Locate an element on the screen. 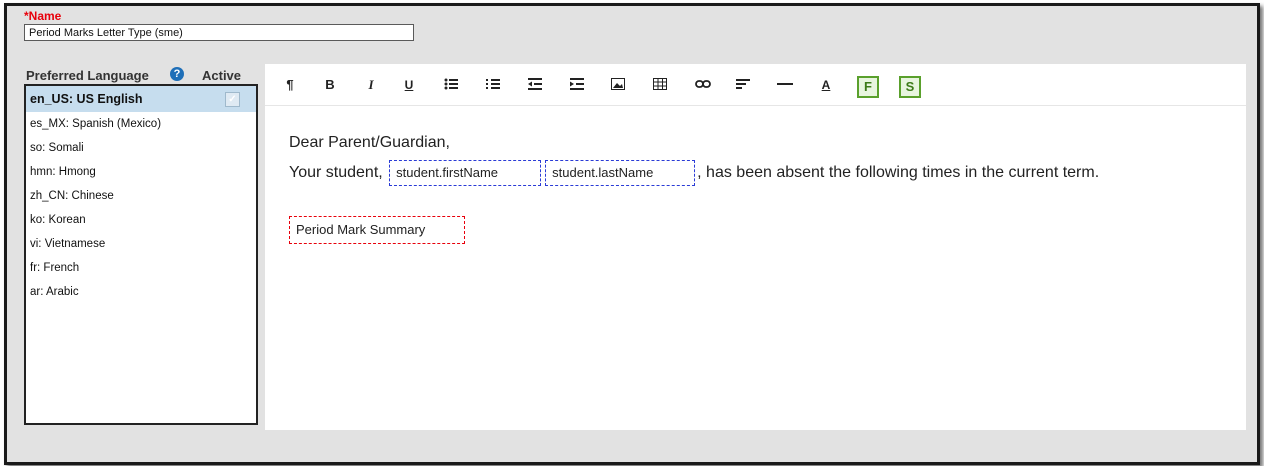 This screenshot has width=1264, height=466. name-label: *Name is located at coordinates (43, 16).